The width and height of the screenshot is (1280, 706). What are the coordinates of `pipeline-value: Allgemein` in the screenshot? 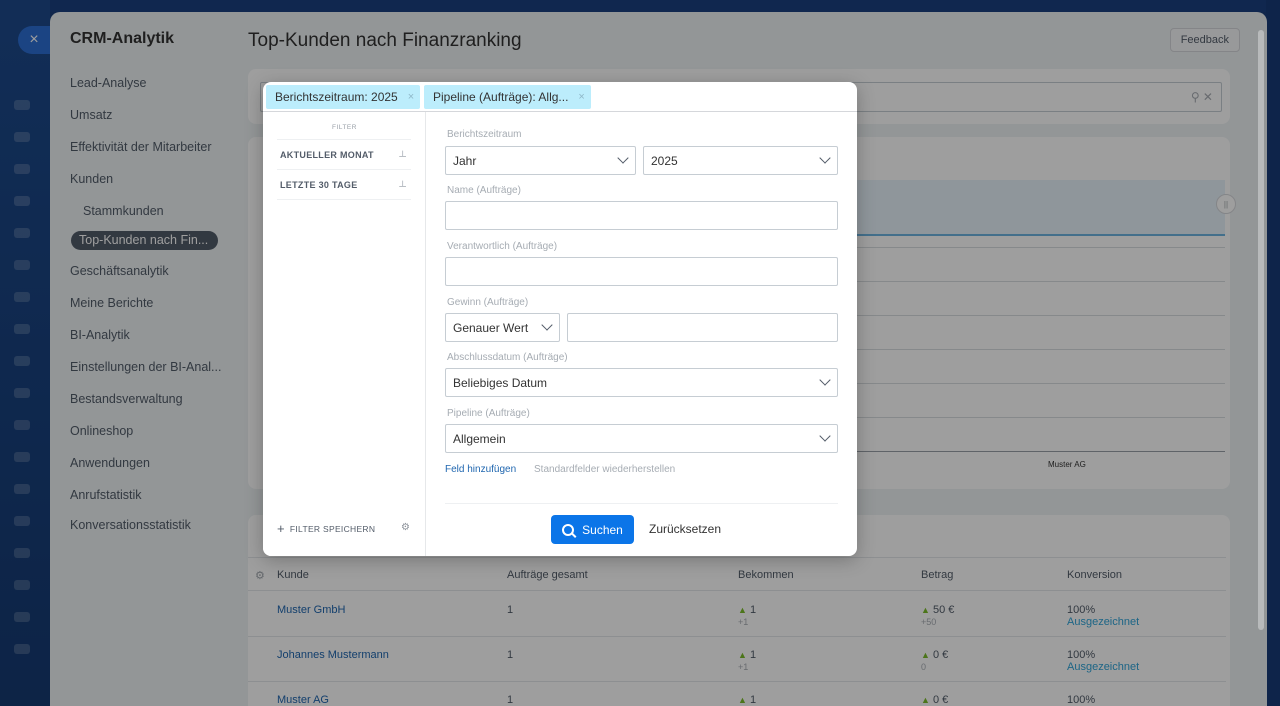 It's located at (479, 438).